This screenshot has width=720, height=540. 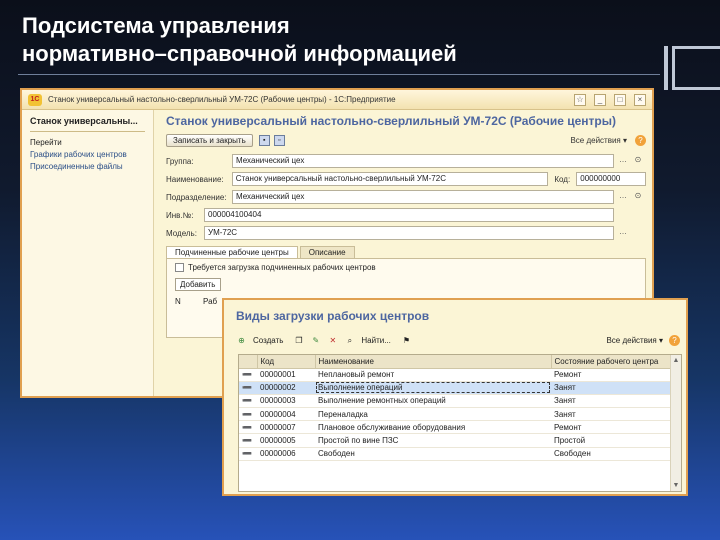 I want to click on favorite-icon: ☆, so click(x=580, y=99).